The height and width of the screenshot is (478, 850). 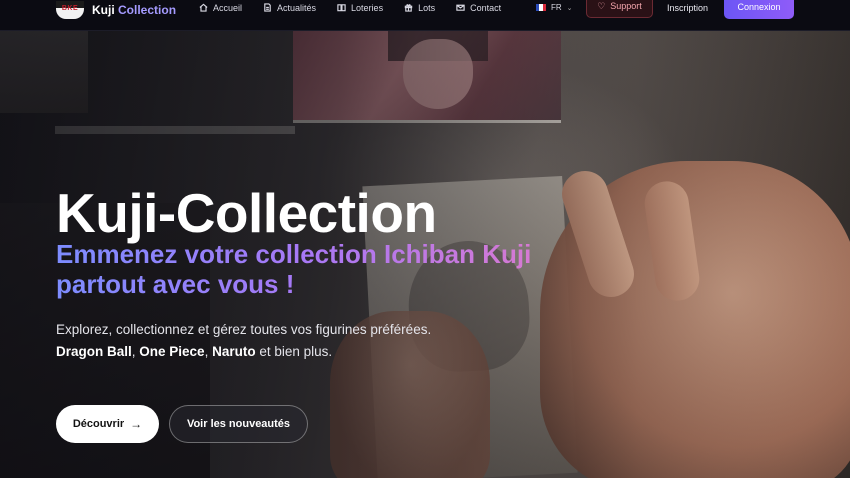 I want to click on inscription-link: Inscription, so click(x=687, y=7).